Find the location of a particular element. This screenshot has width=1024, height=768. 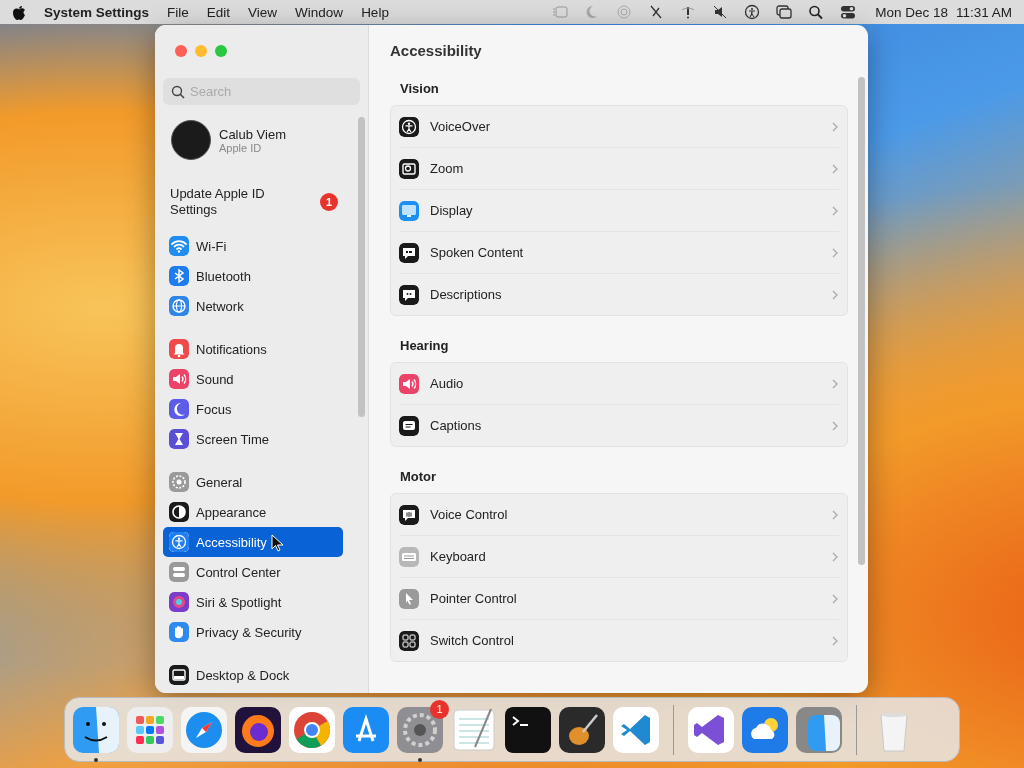

pointer-cursor-icon is located at coordinates (277, 543).